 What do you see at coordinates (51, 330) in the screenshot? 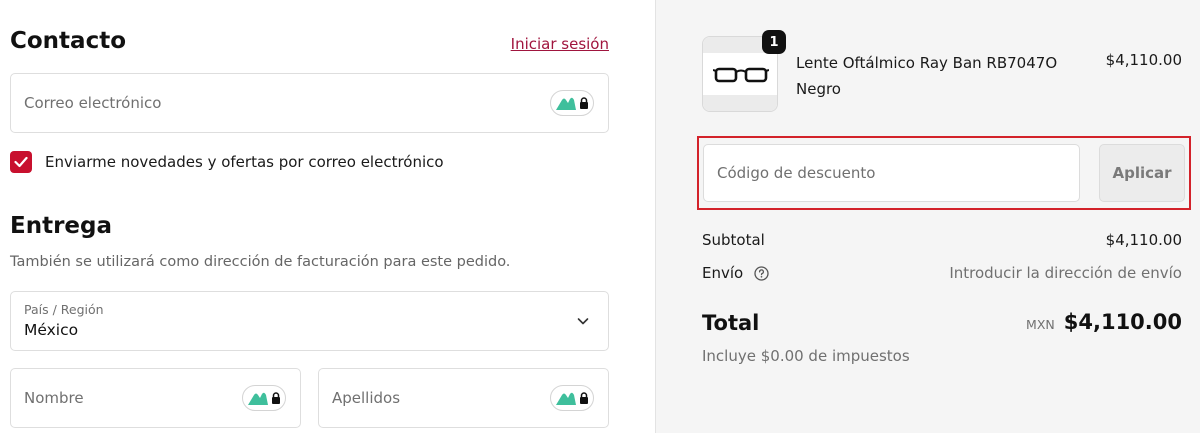
I see `country-value: México` at bounding box center [51, 330].